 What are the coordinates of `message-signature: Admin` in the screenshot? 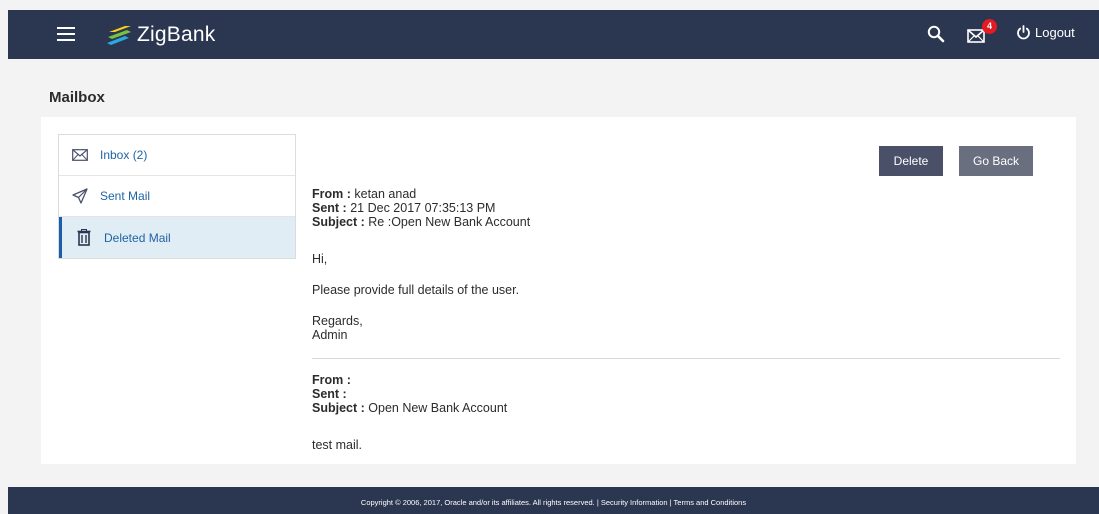 It's located at (330, 335).